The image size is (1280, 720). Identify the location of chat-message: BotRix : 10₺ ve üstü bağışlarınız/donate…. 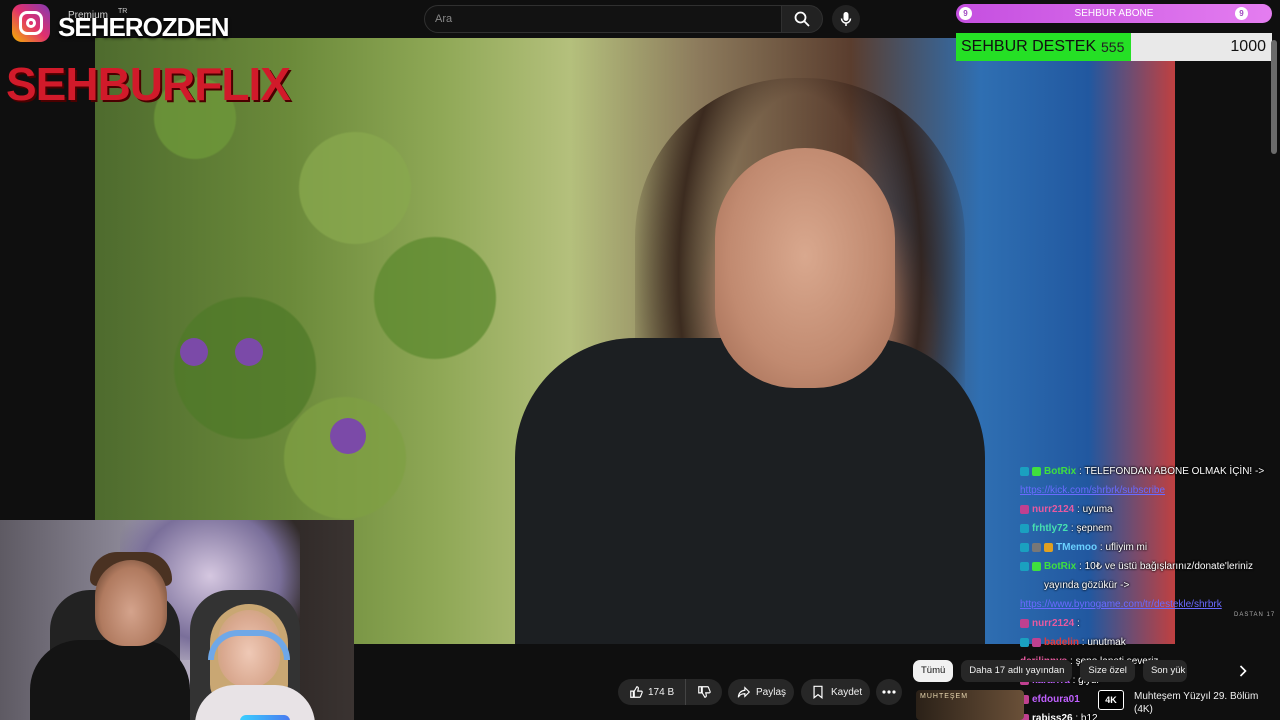
(1145, 576).